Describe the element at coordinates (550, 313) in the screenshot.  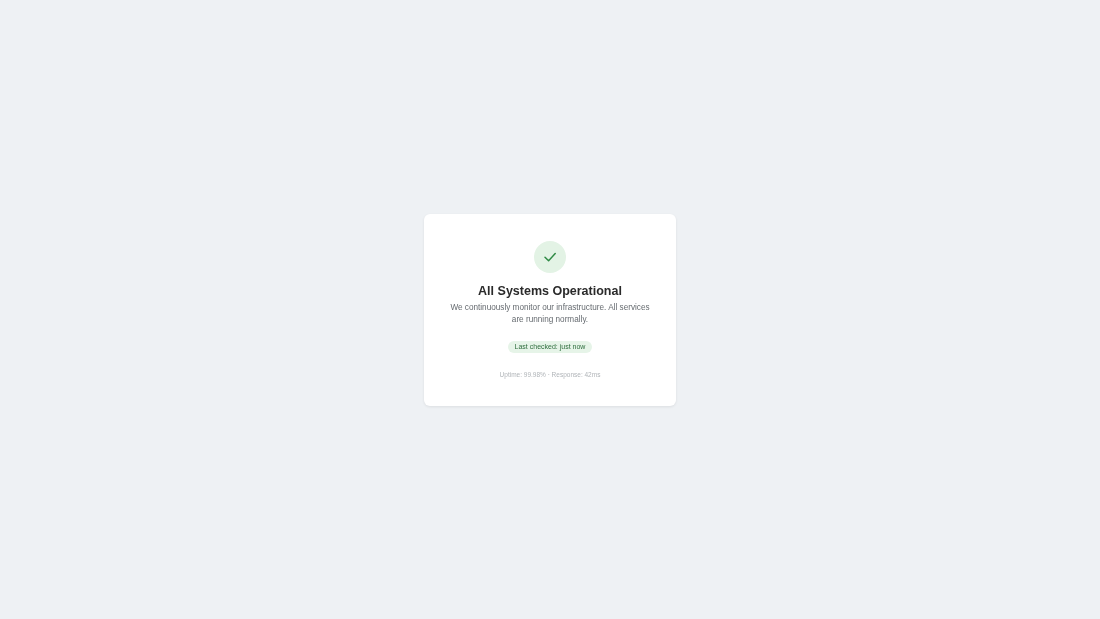
I see `status-description: We continuously monitor our infrastructure. All services are running normally.` at that location.